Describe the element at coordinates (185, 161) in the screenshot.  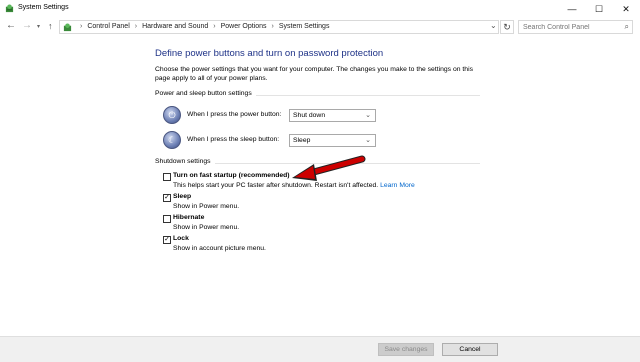
I see `shutdown-section-label: Shutdown settings` at that location.